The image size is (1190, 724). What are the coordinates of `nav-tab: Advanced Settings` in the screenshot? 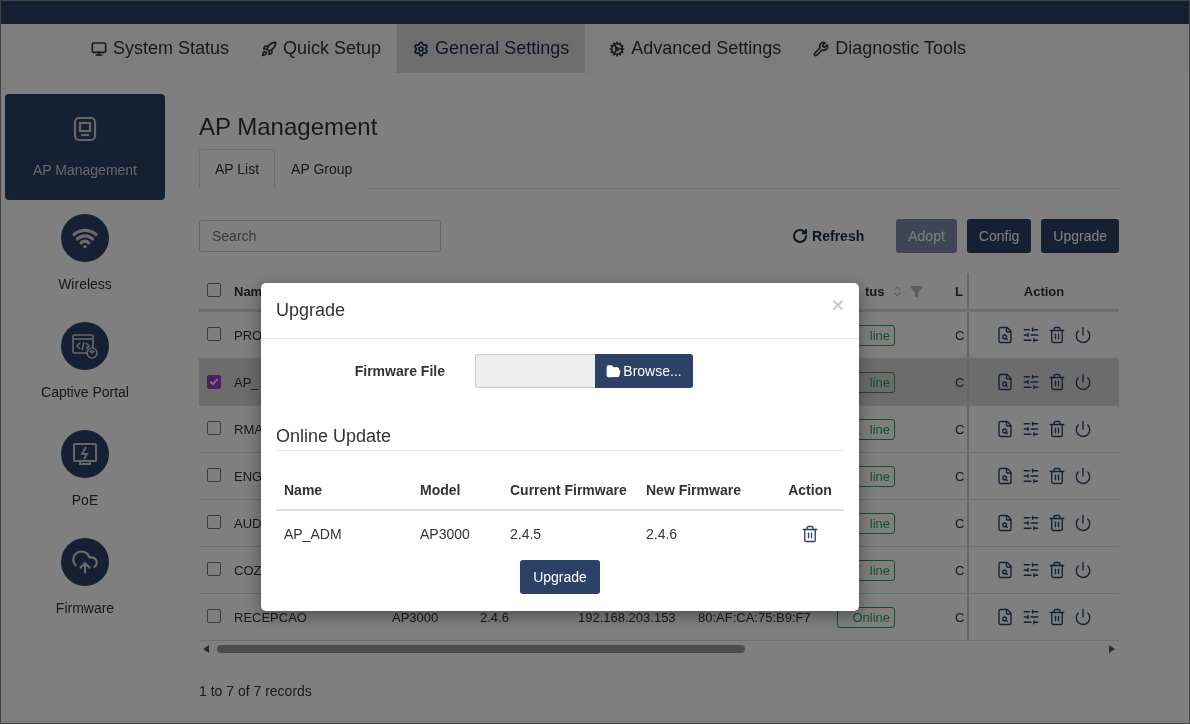 It's located at (695, 48).